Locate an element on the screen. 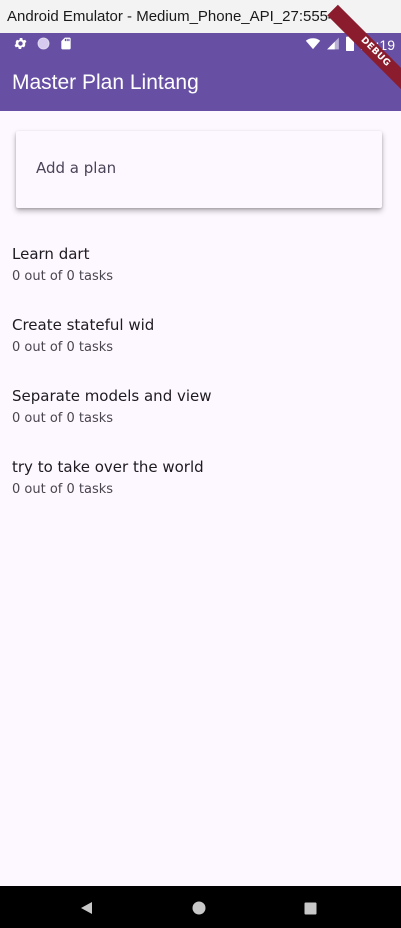 The height and width of the screenshot is (928, 401). gear-icon is located at coordinates (20, 45).